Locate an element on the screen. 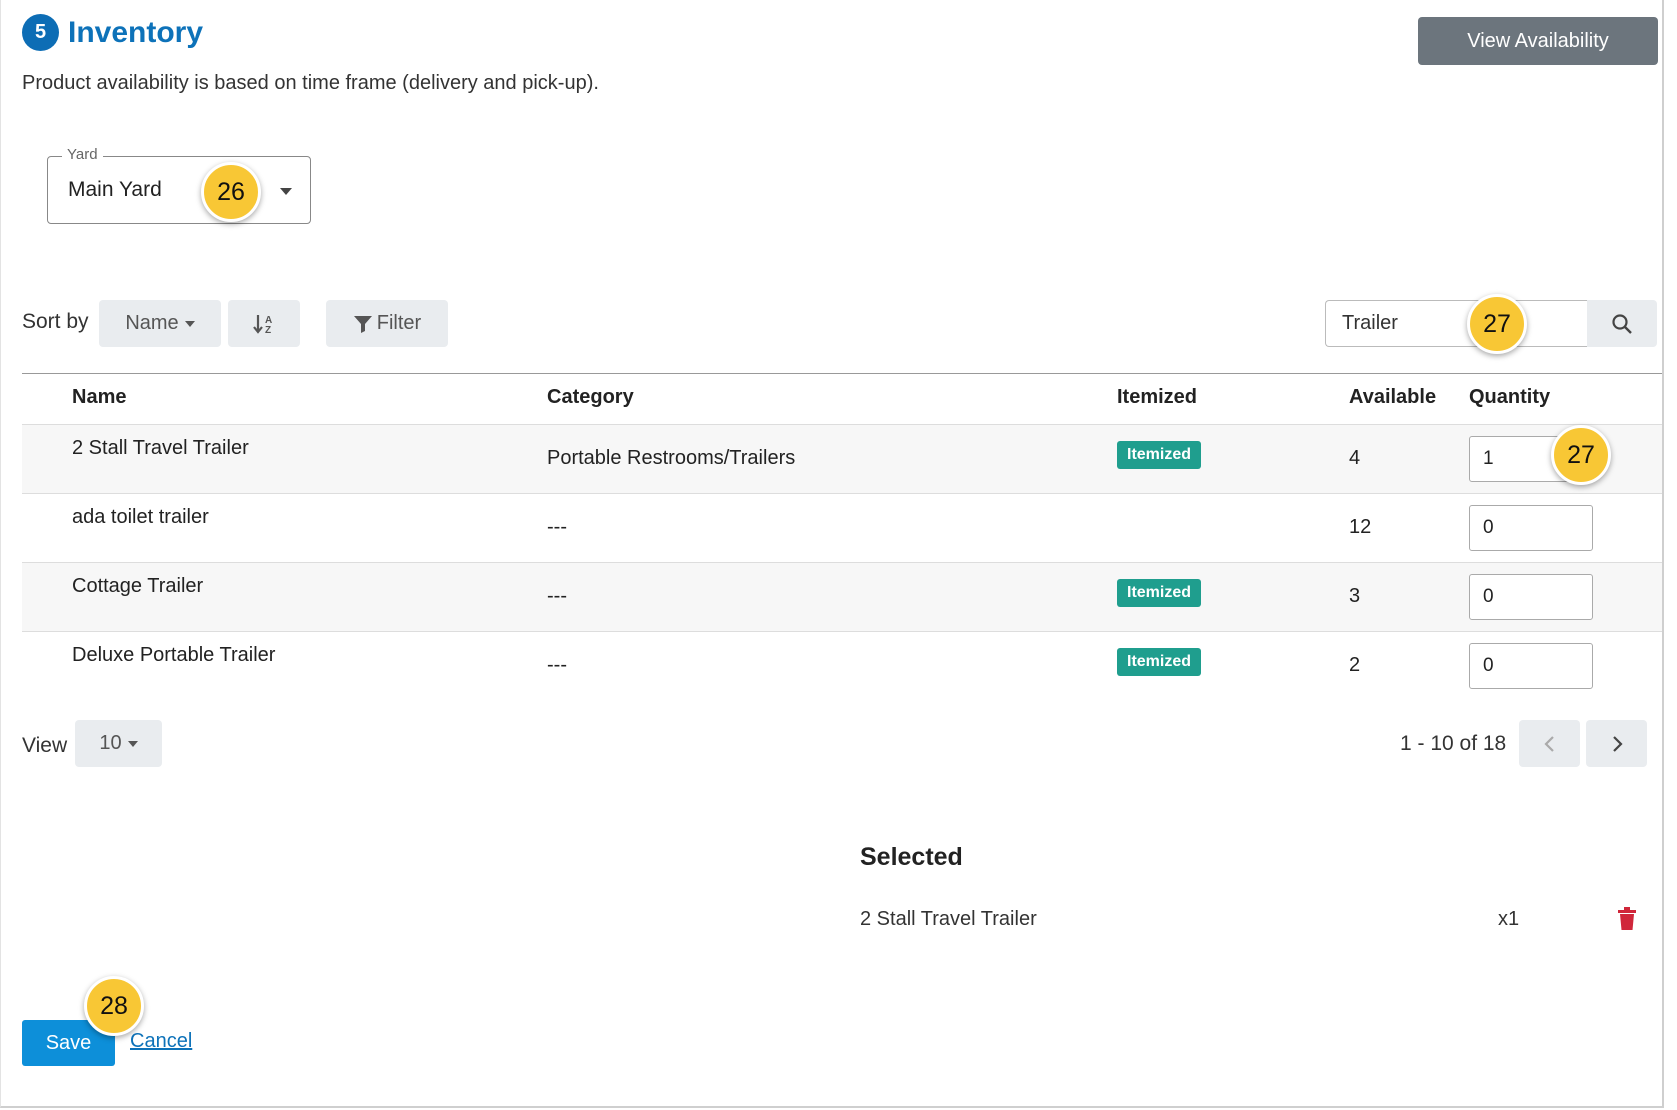 The height and width of the screenshot is (1110, 1677). row-name: Cottage Trailer is located at coordinates (138, 586).